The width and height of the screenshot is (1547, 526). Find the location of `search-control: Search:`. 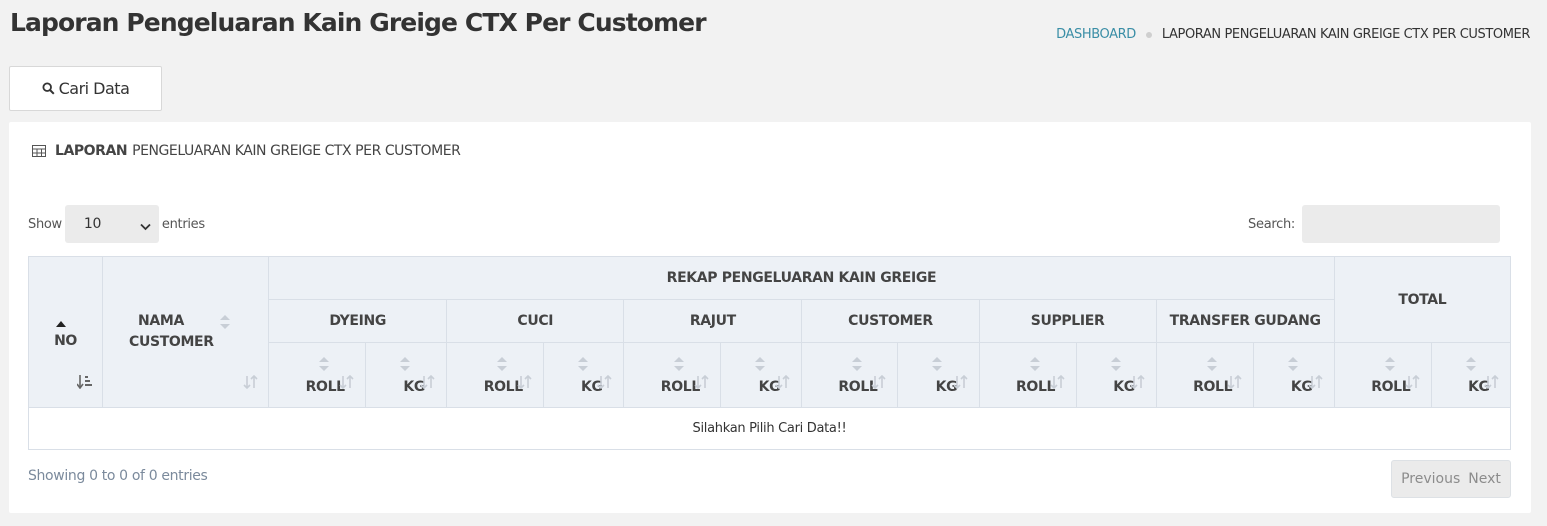

search-control: Search: is located at coordinates (1374, 224).